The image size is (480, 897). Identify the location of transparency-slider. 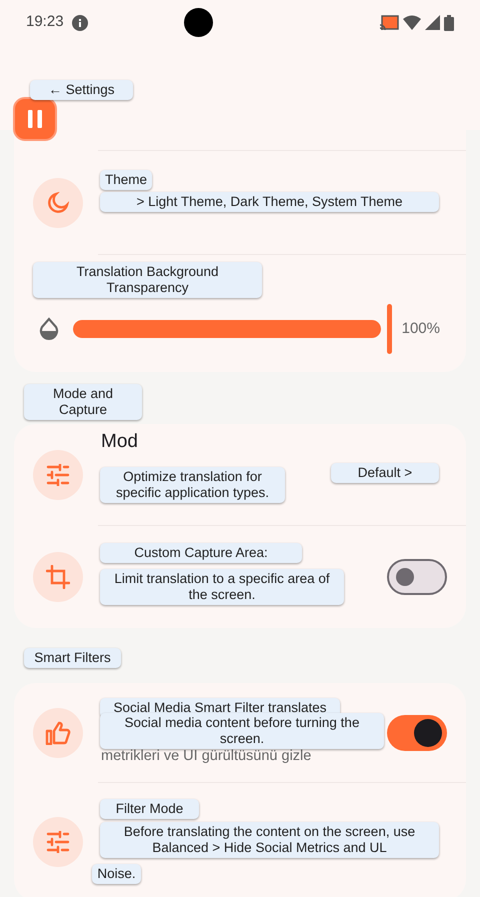
(232, 329).